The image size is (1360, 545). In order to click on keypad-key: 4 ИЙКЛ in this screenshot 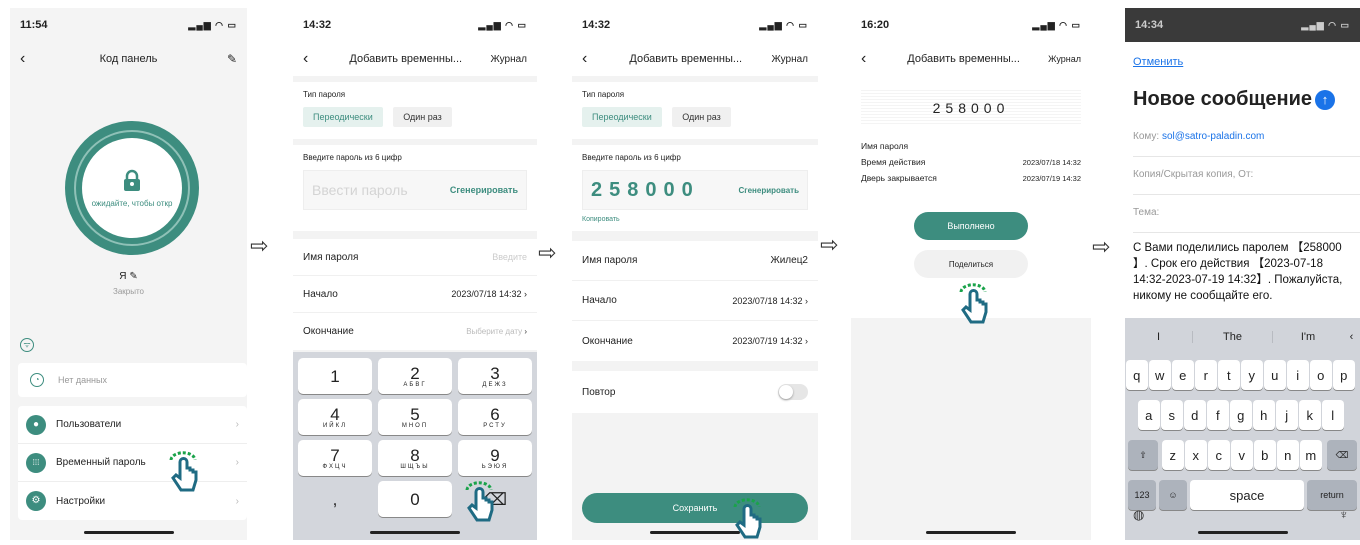, I will do `click(335, 417)`.